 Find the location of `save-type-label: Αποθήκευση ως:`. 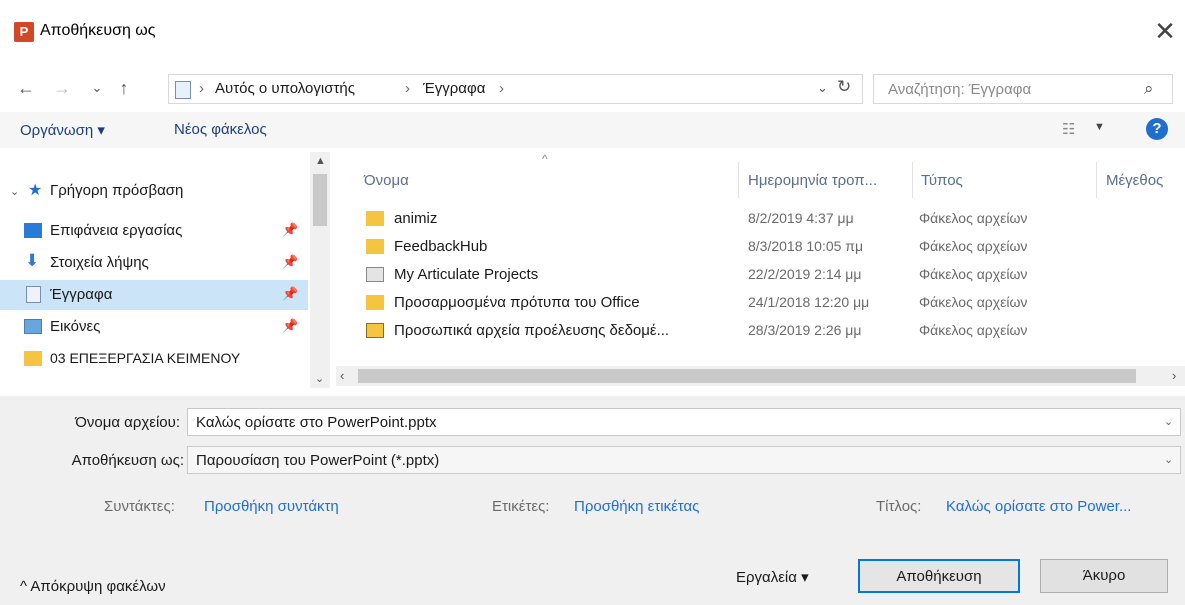

save-type-label: Αποθήκευση ως: is located at coordinates (127, 460).